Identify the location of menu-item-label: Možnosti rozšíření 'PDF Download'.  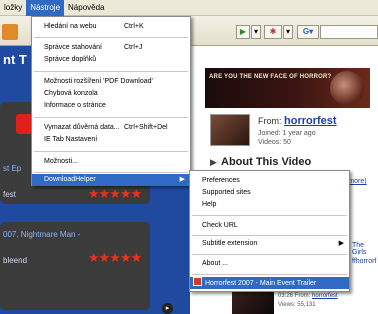
(98, 81).